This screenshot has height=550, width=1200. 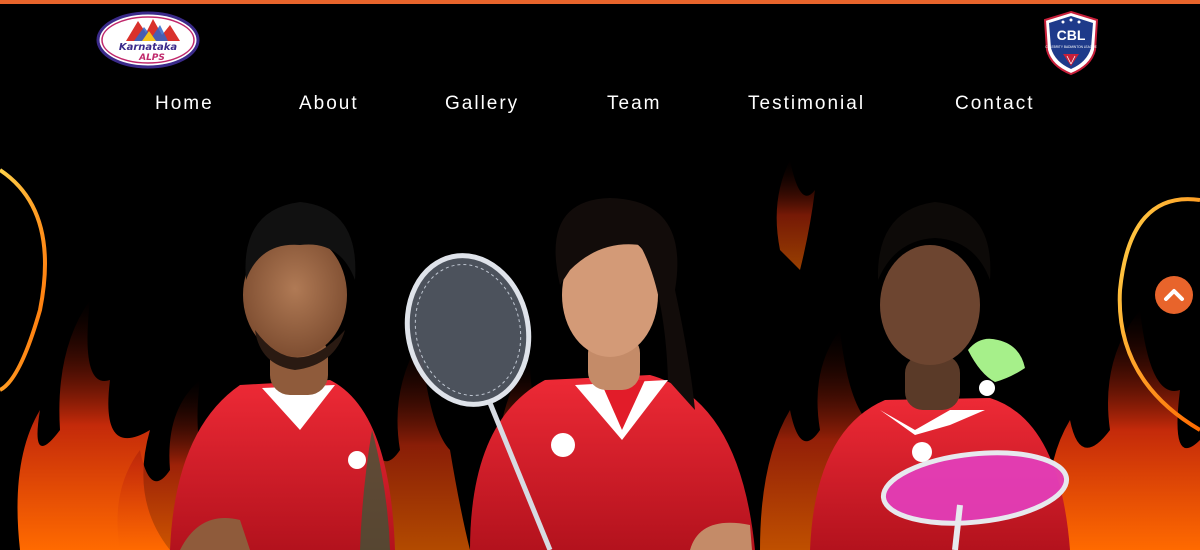 I want to click on scroll-top-button, so click(x=1174, y=295).